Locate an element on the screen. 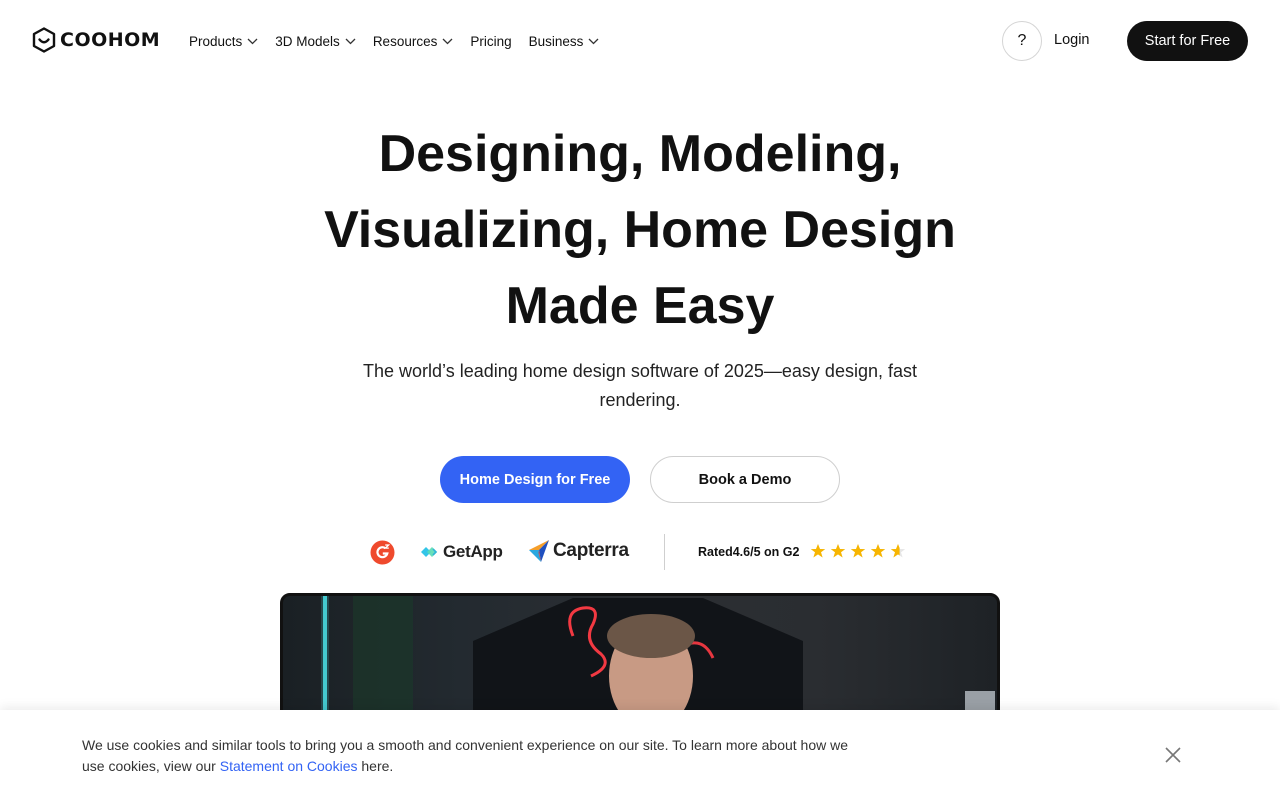 This screenshot has height=800, width=1280. home-design-free-button: Home Design for Free is located at coordinates (535, 479).